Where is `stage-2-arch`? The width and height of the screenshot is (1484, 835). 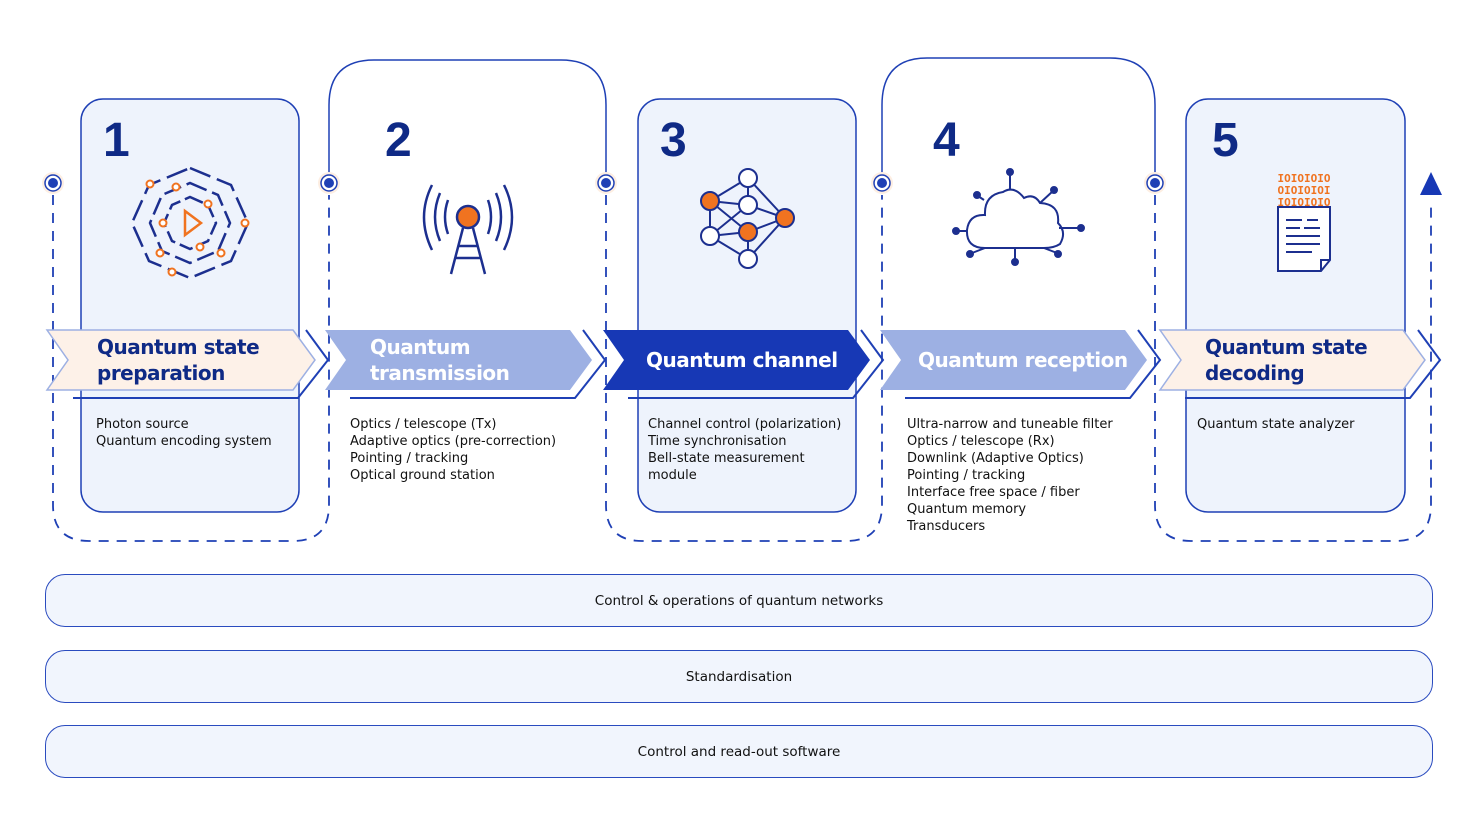 stage-2-arch is located at coordinates (467, 117).